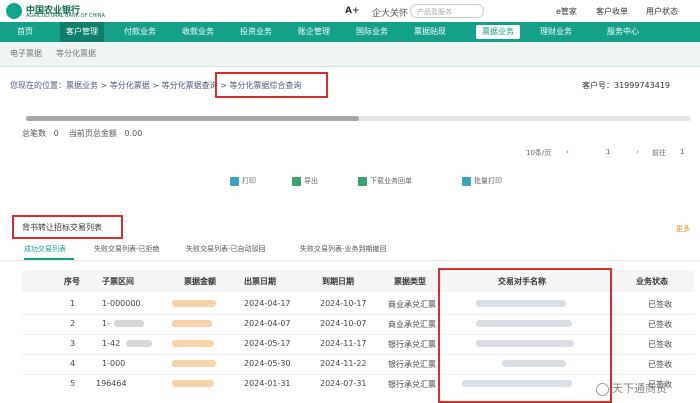  What do you see at coordinates (623, 32) in the screenshot?
I see `nav-service: 服务中心` at bounding box center [623, 32].